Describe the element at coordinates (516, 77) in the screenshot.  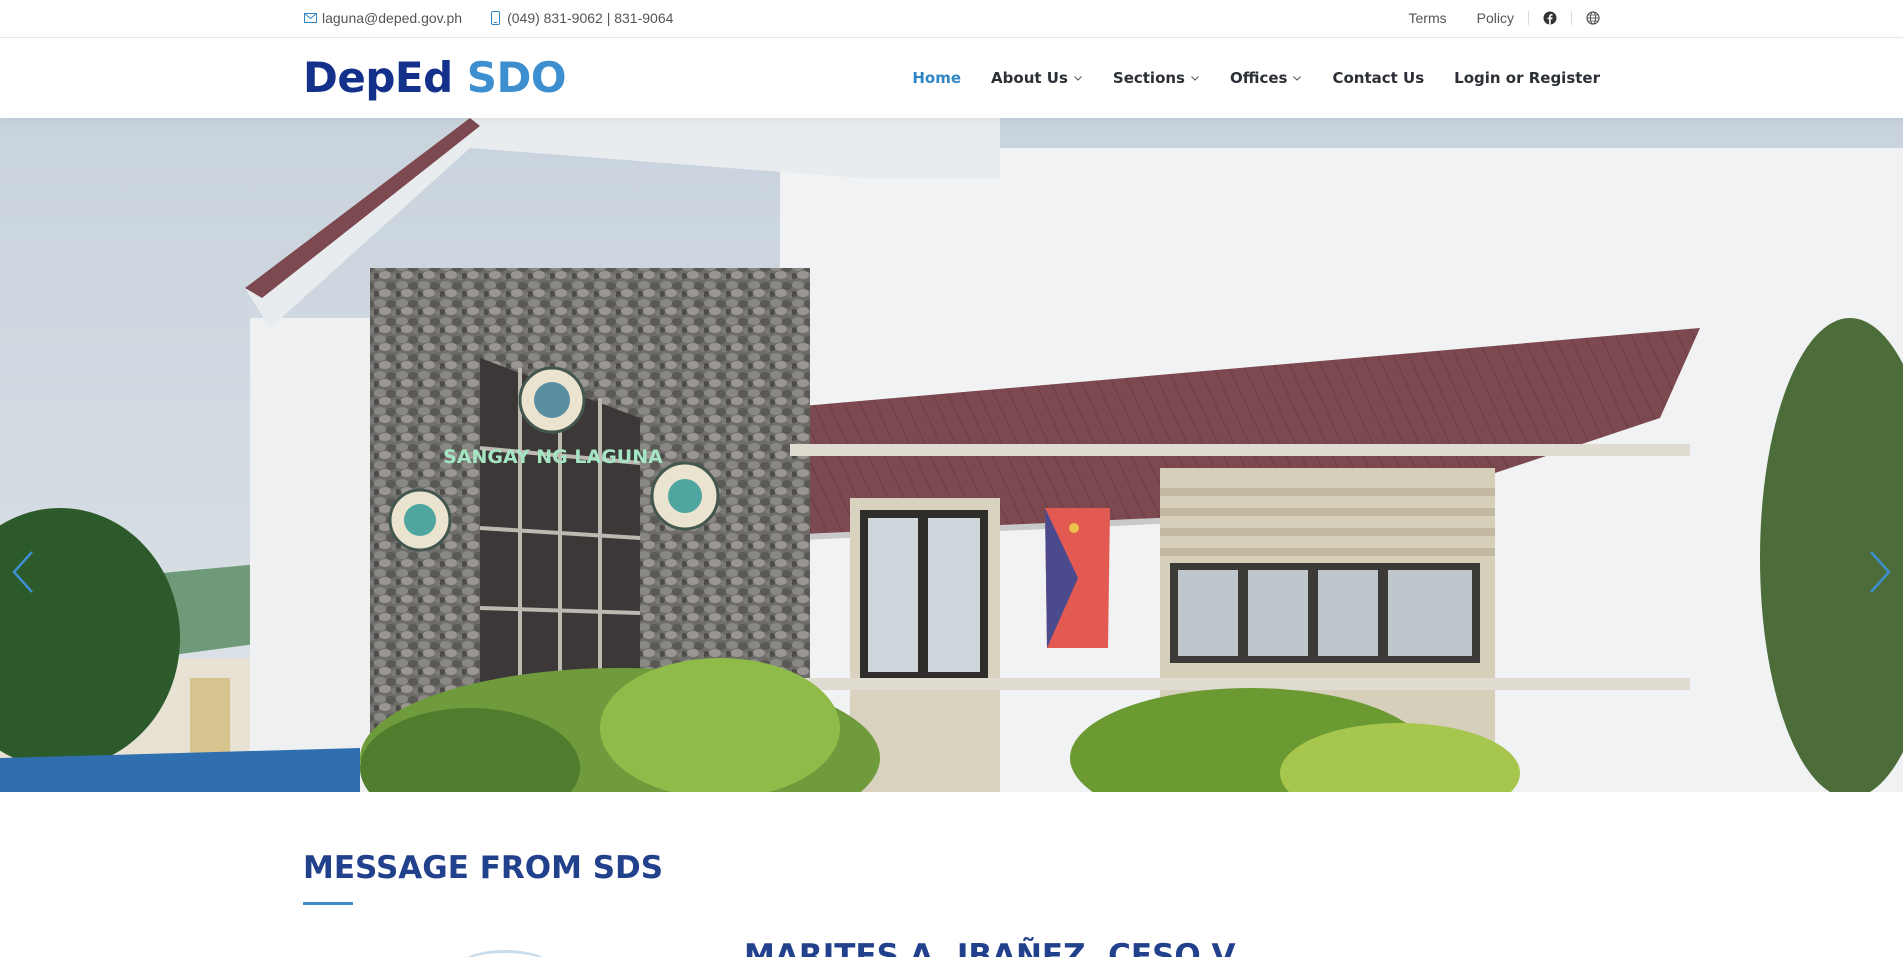
I see `logo-text-accent: SDO` at that location.